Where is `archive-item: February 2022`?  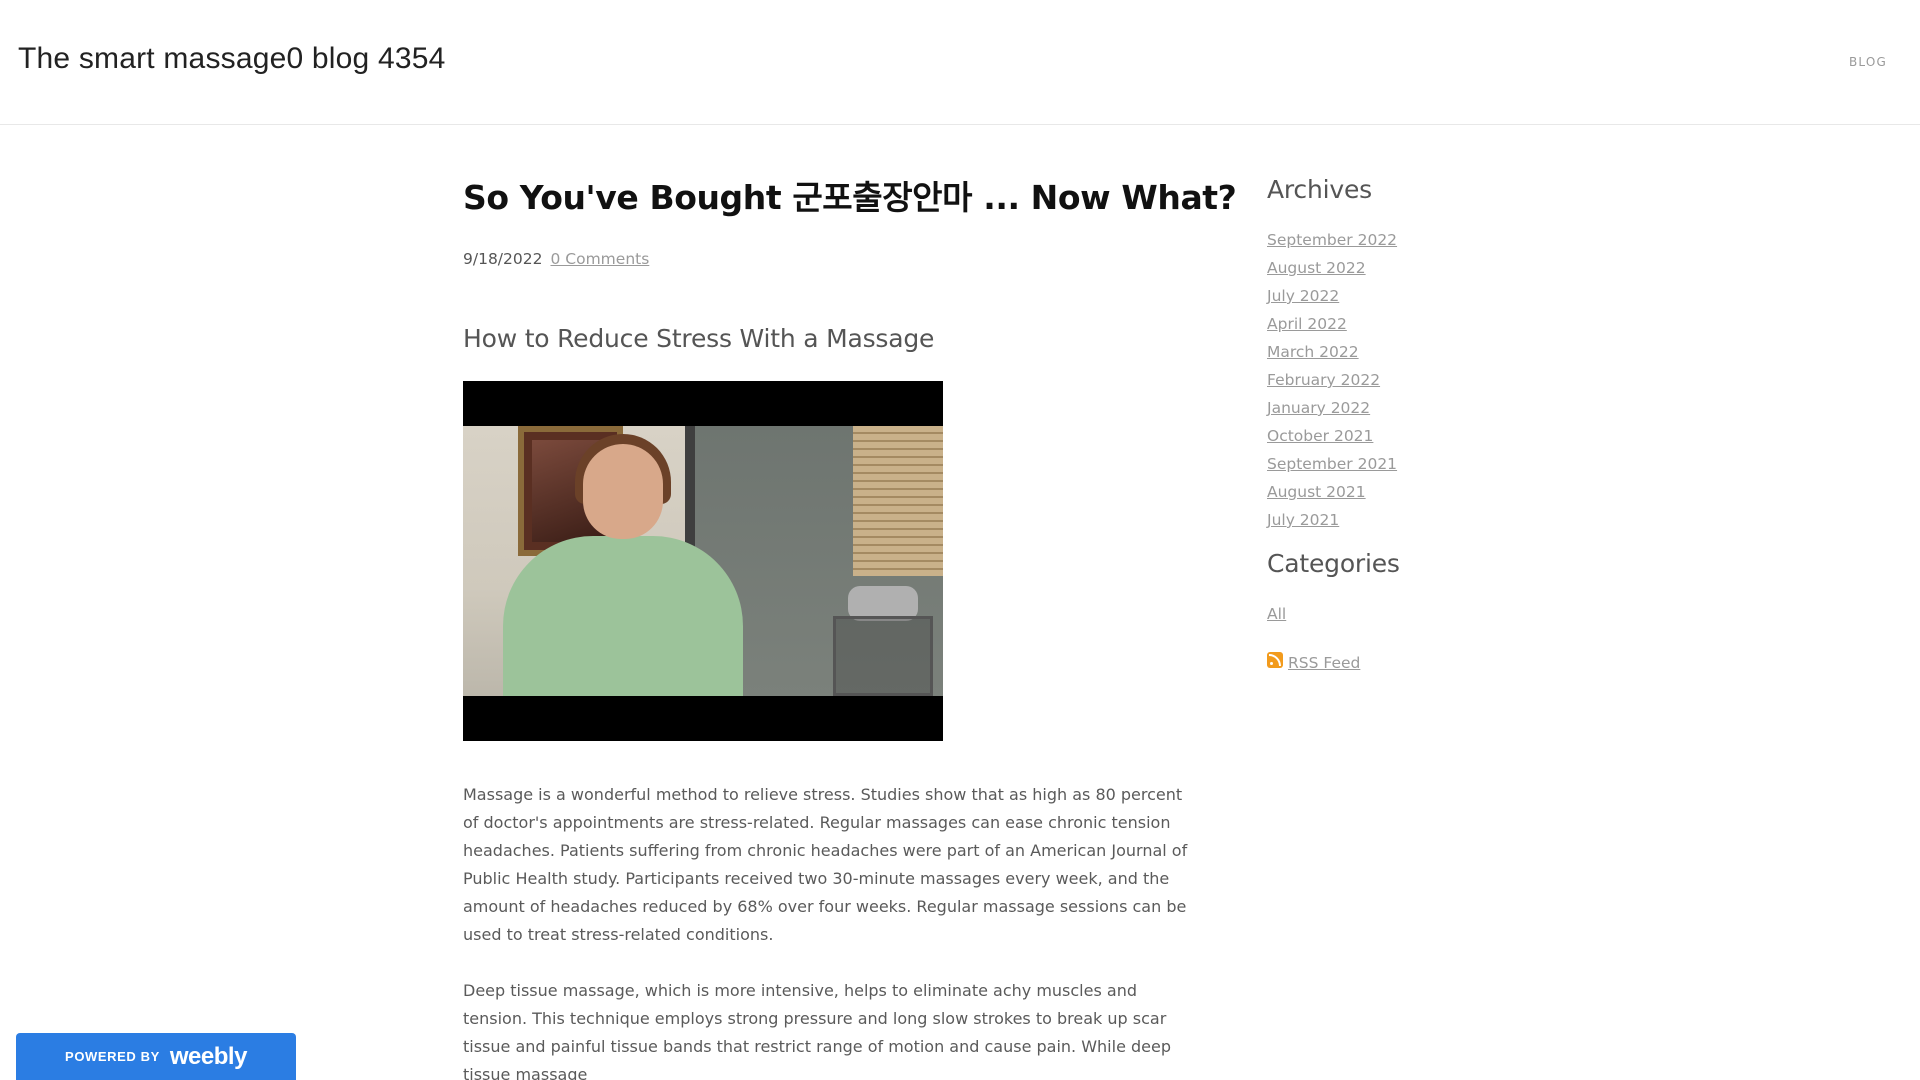 archive-item: February 2022 is located at coordinates (1397, 380).